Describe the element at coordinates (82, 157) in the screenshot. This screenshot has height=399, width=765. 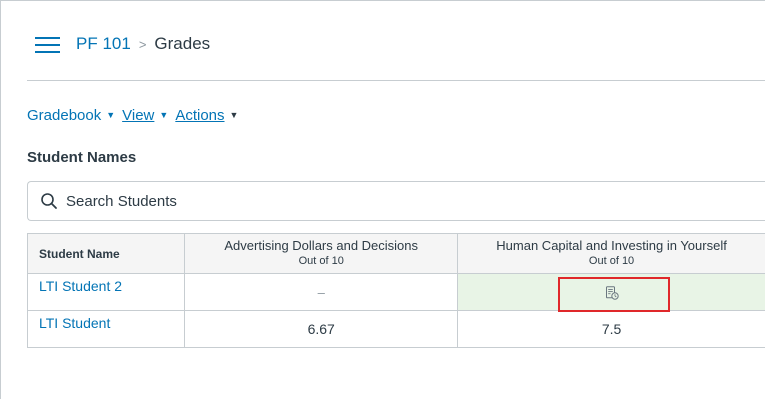
I see `student-names-heading: Student Names` at that location.